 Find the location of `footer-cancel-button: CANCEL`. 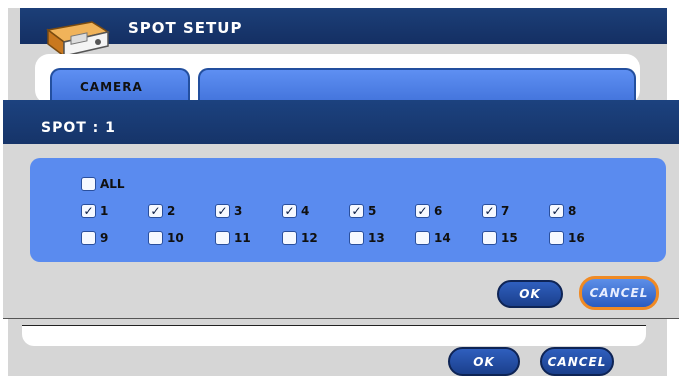

footer-cancel-button: CANCEL is located at coordinates (577, 361).